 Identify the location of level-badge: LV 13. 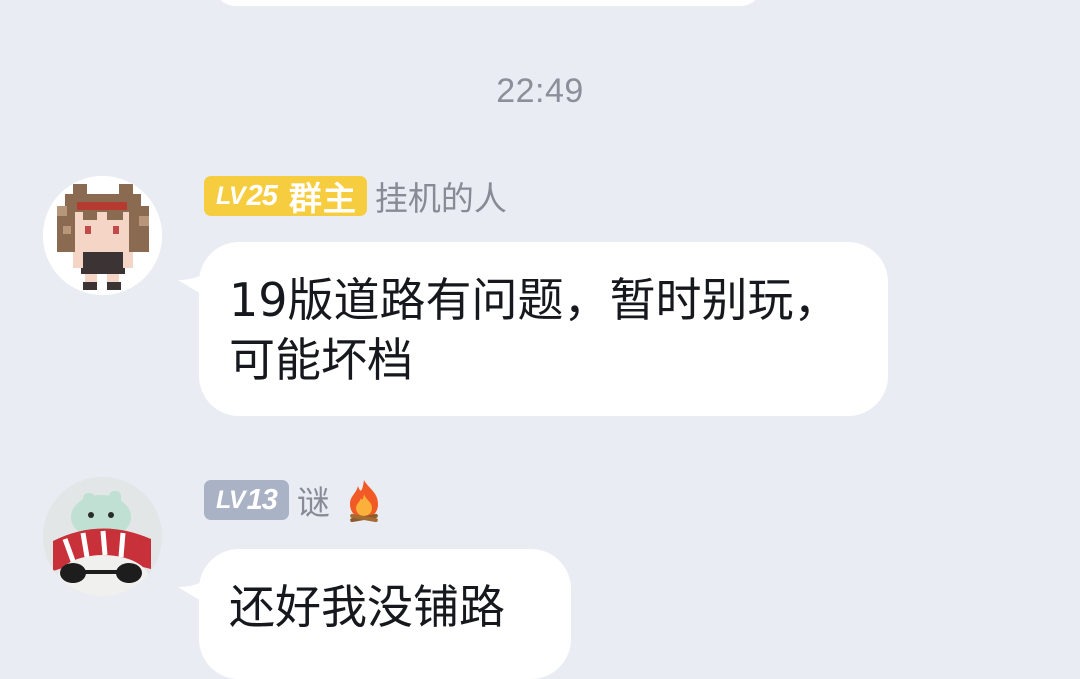
(246, 500).